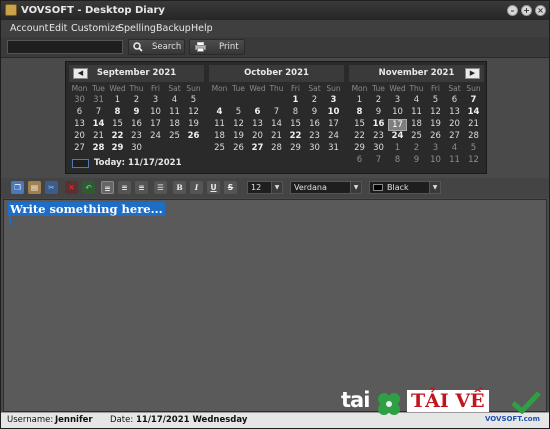 Image resolution: width=550 pixels, height=429 pixels. Describe the element at coordinates (397, 136) in the screenshot. I see `calendar-day: 24` at that location.